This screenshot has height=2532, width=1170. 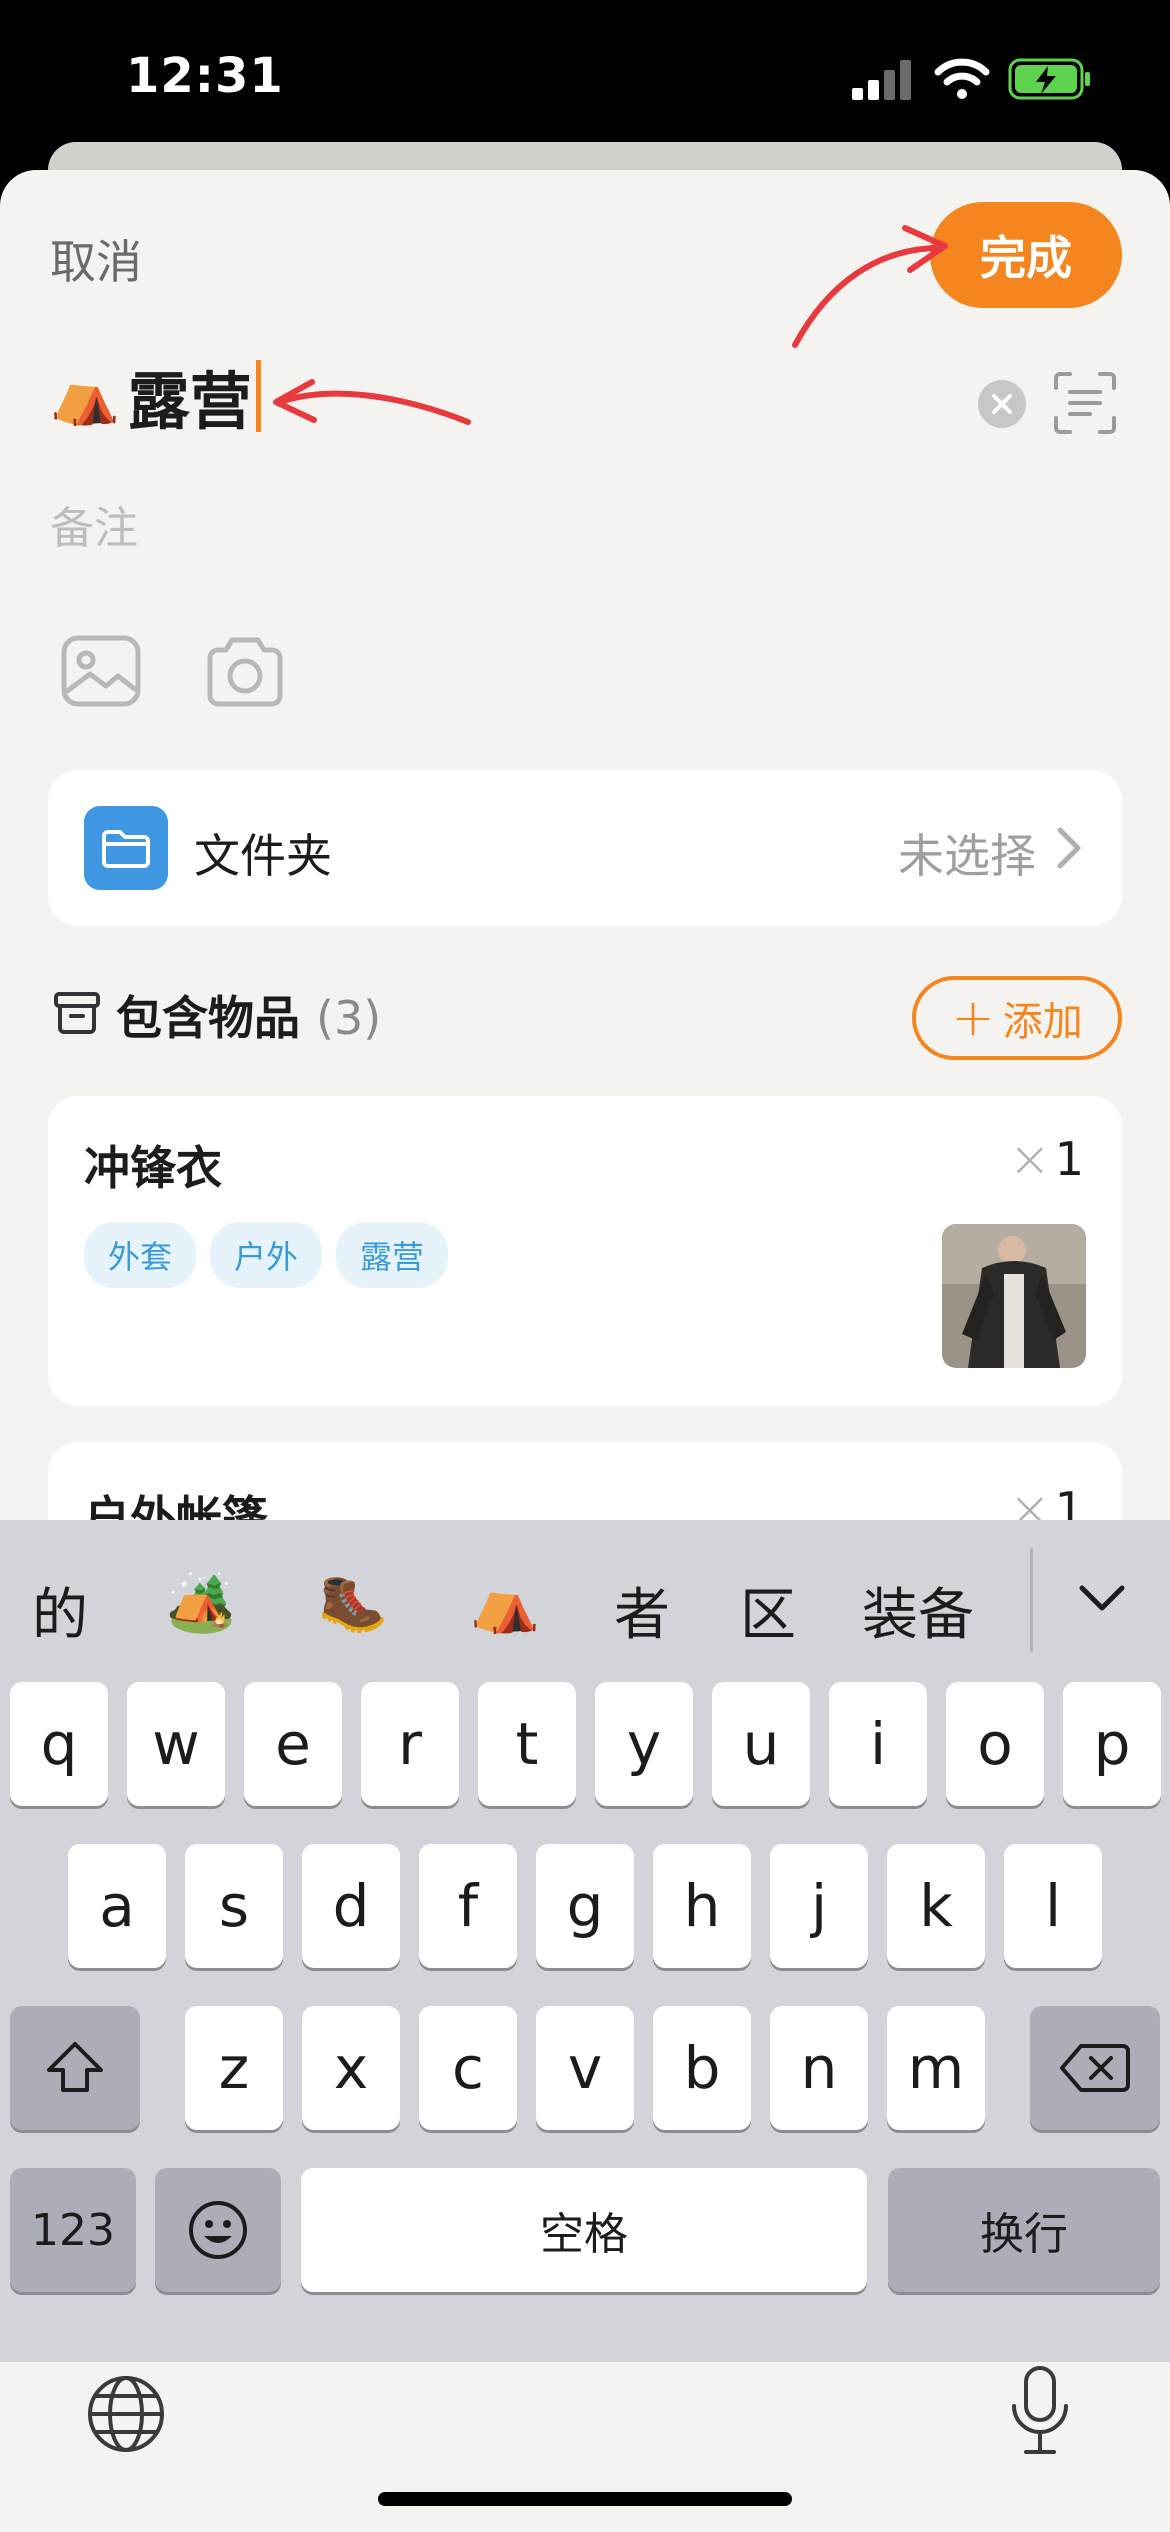 I want to click on multiply-icon: ×, so click(x=1029, y=1159).